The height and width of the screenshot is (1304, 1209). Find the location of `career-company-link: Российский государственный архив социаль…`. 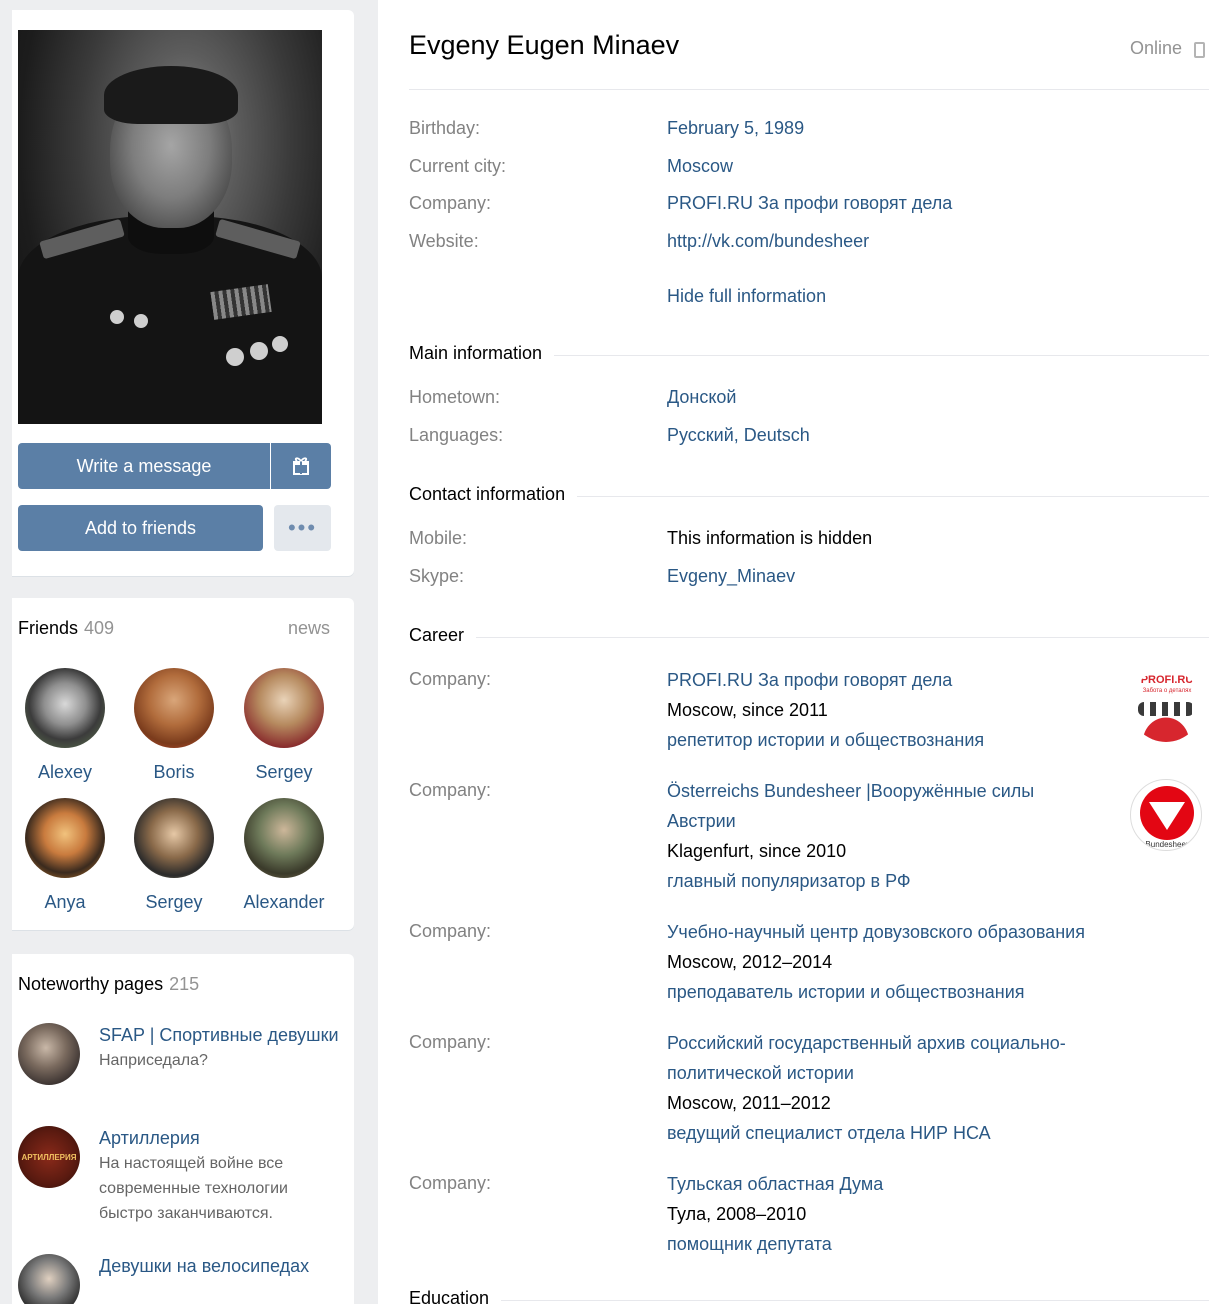

career-company-link: Российский государственный архив социаль… is located at coordinates (917, 1043).